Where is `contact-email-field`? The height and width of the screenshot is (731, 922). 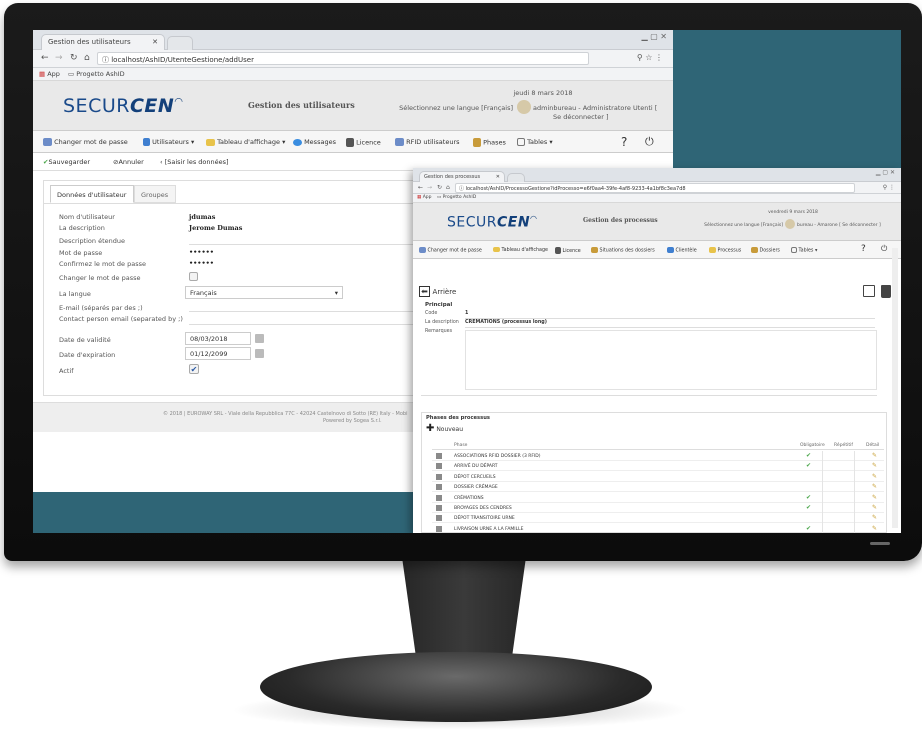 contact-email-field is located at coordinates (304, 324).